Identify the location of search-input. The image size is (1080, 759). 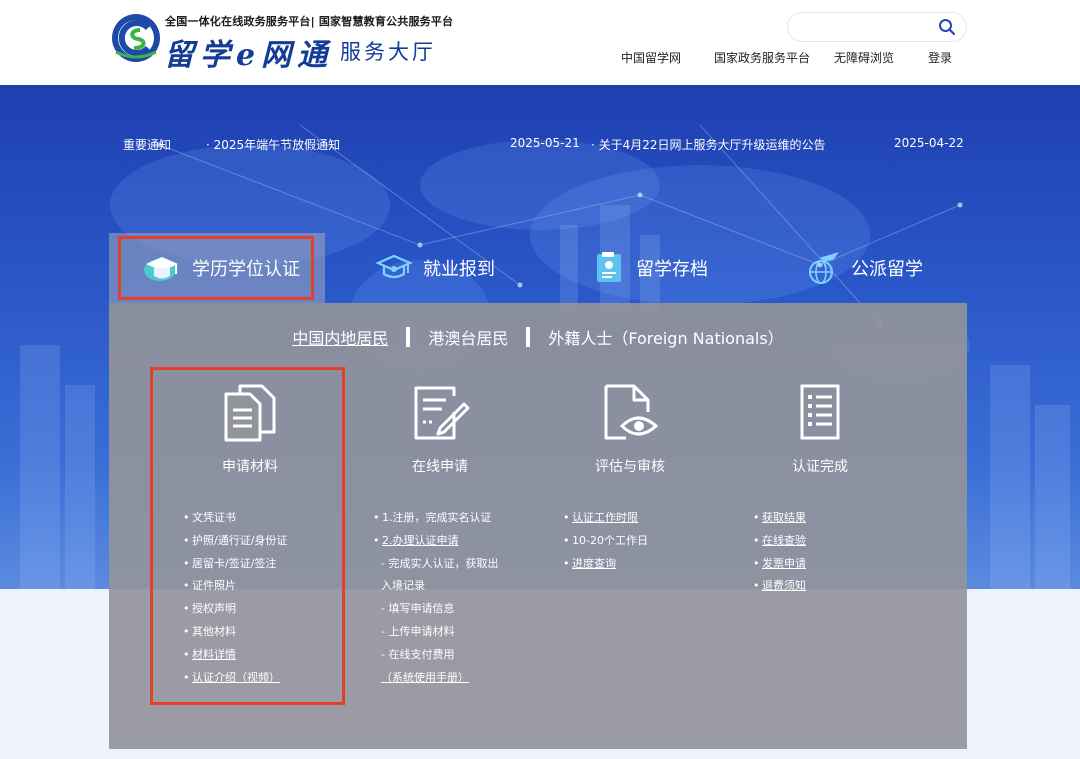
(865, 28).